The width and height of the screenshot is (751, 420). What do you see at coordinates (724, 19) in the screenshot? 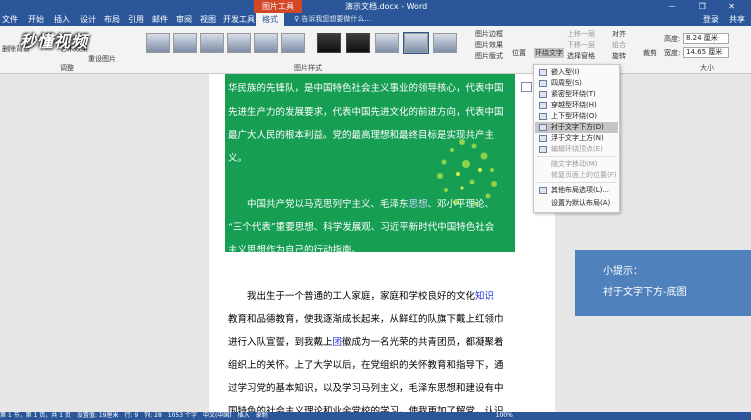
I see `user-area: 登录 共享` at bounding box center [724, 19].